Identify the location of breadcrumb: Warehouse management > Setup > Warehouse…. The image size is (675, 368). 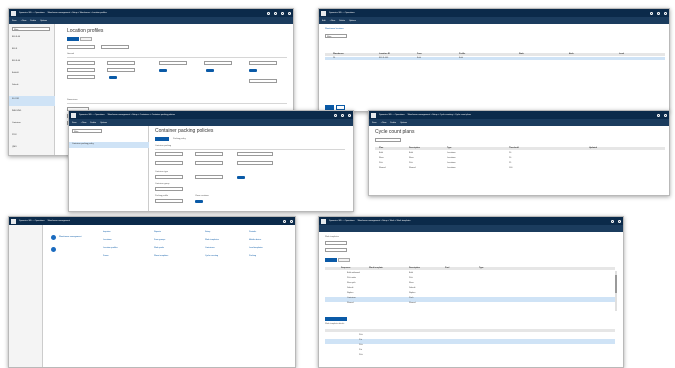
(77, 13).